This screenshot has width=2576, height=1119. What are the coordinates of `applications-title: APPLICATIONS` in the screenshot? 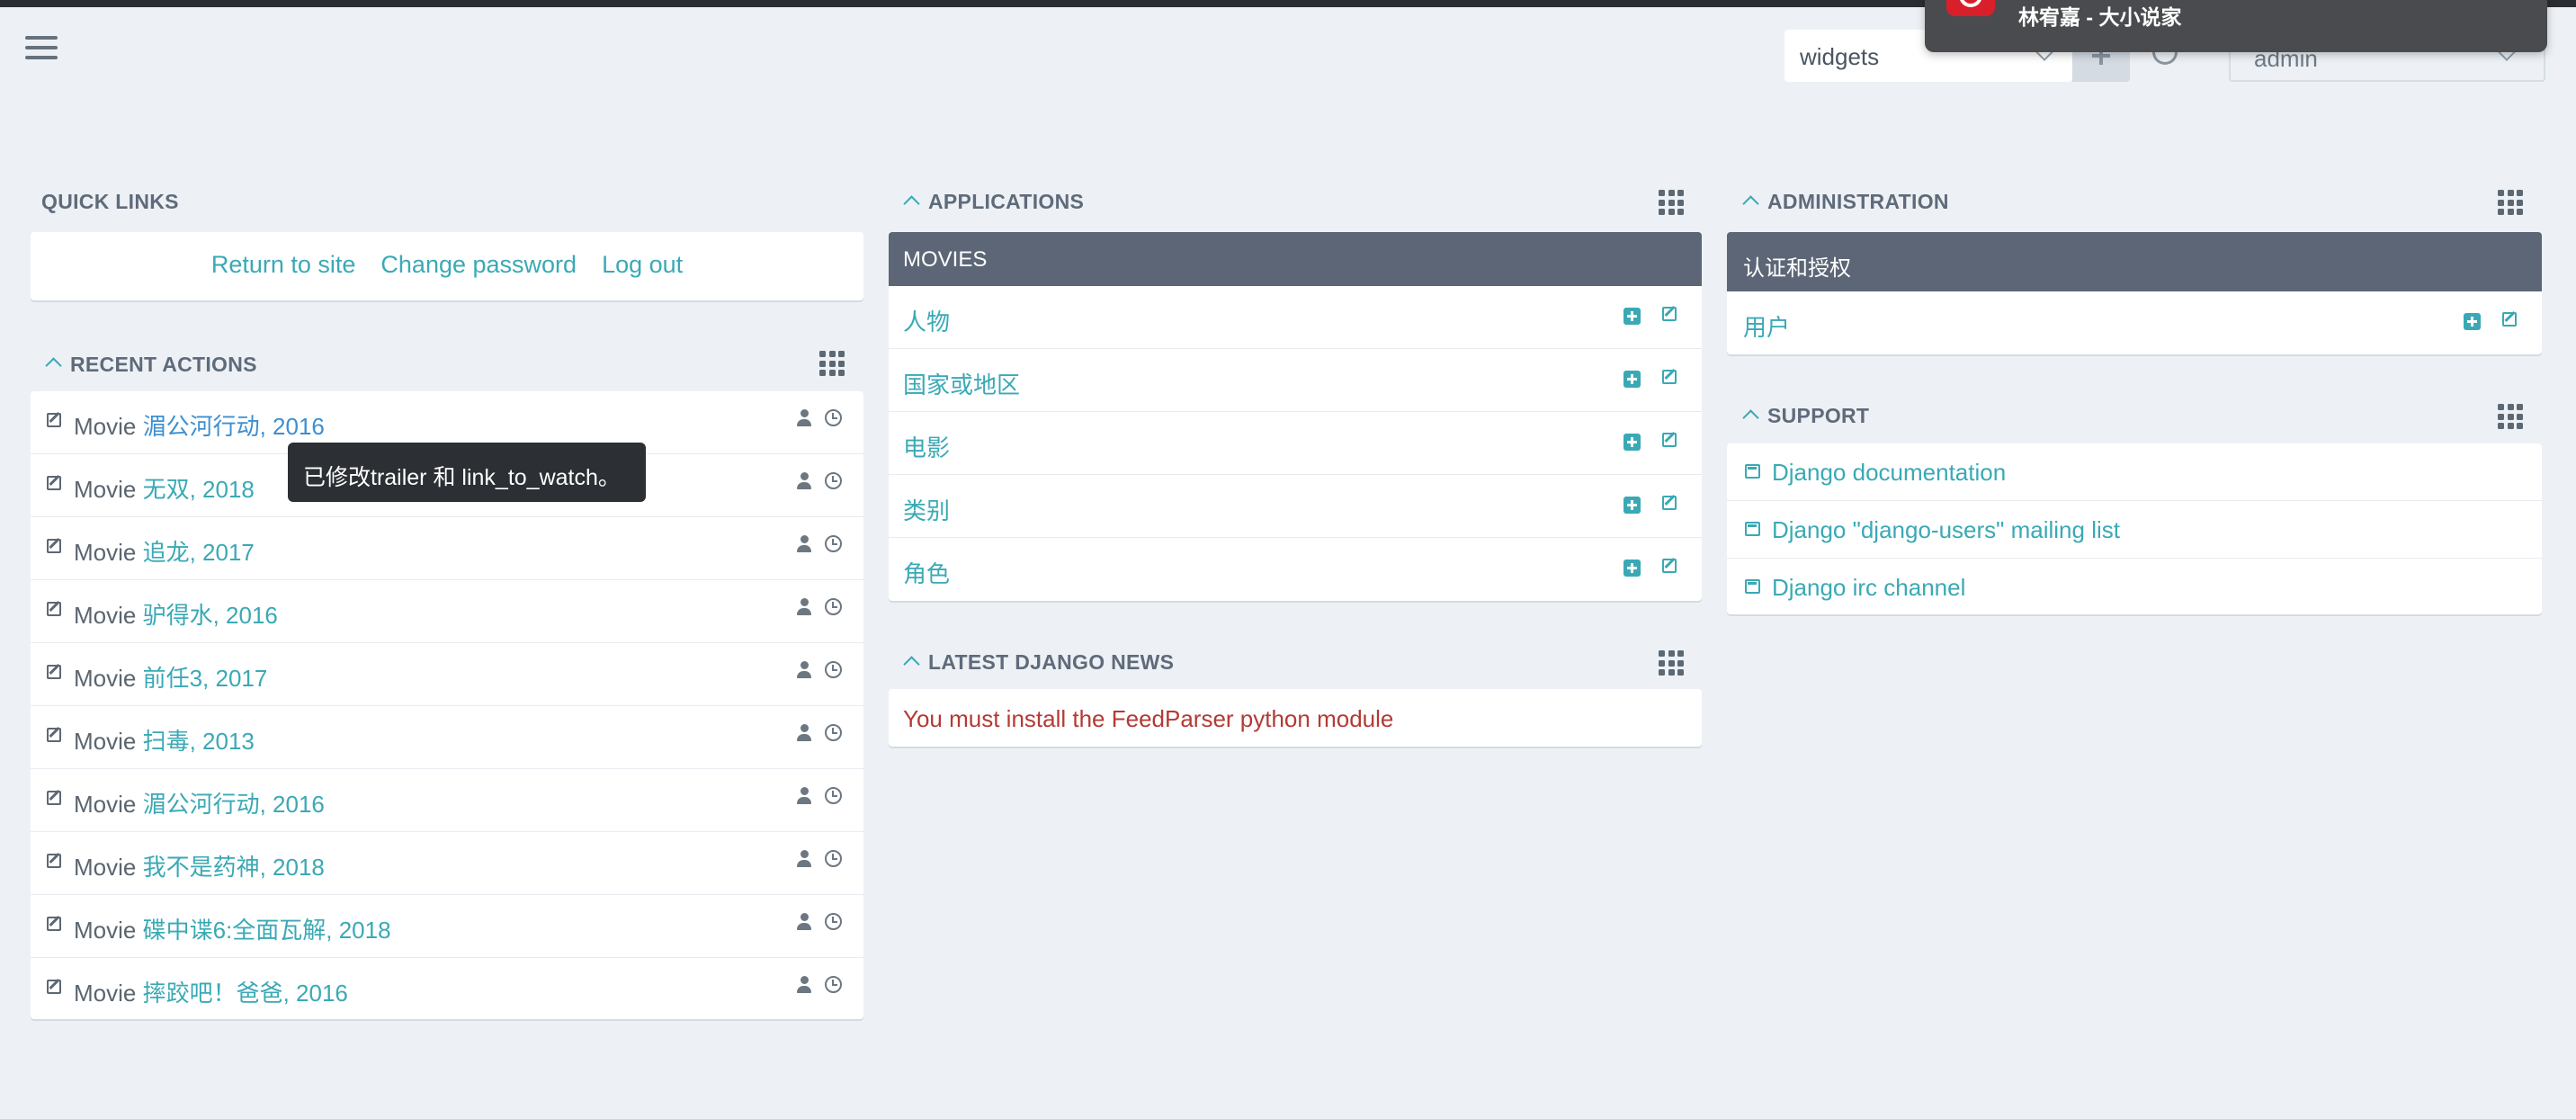 It's located at (1006, 201).